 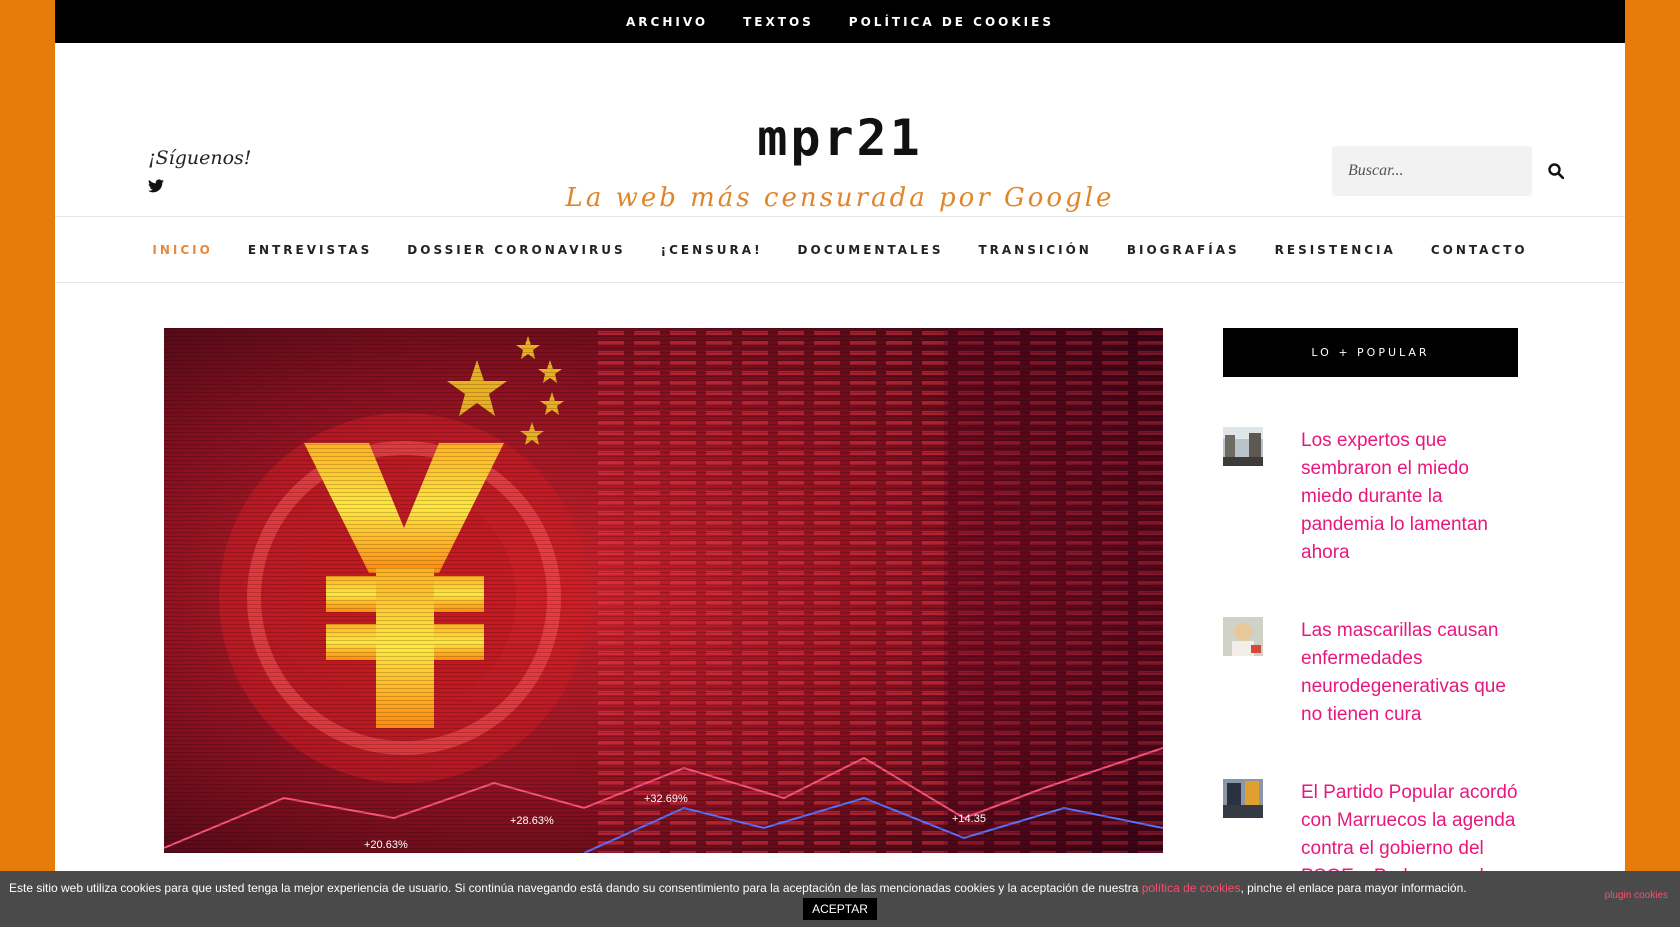 I want to click on overlay-value: +20.63%, so click(x=386, y=845).